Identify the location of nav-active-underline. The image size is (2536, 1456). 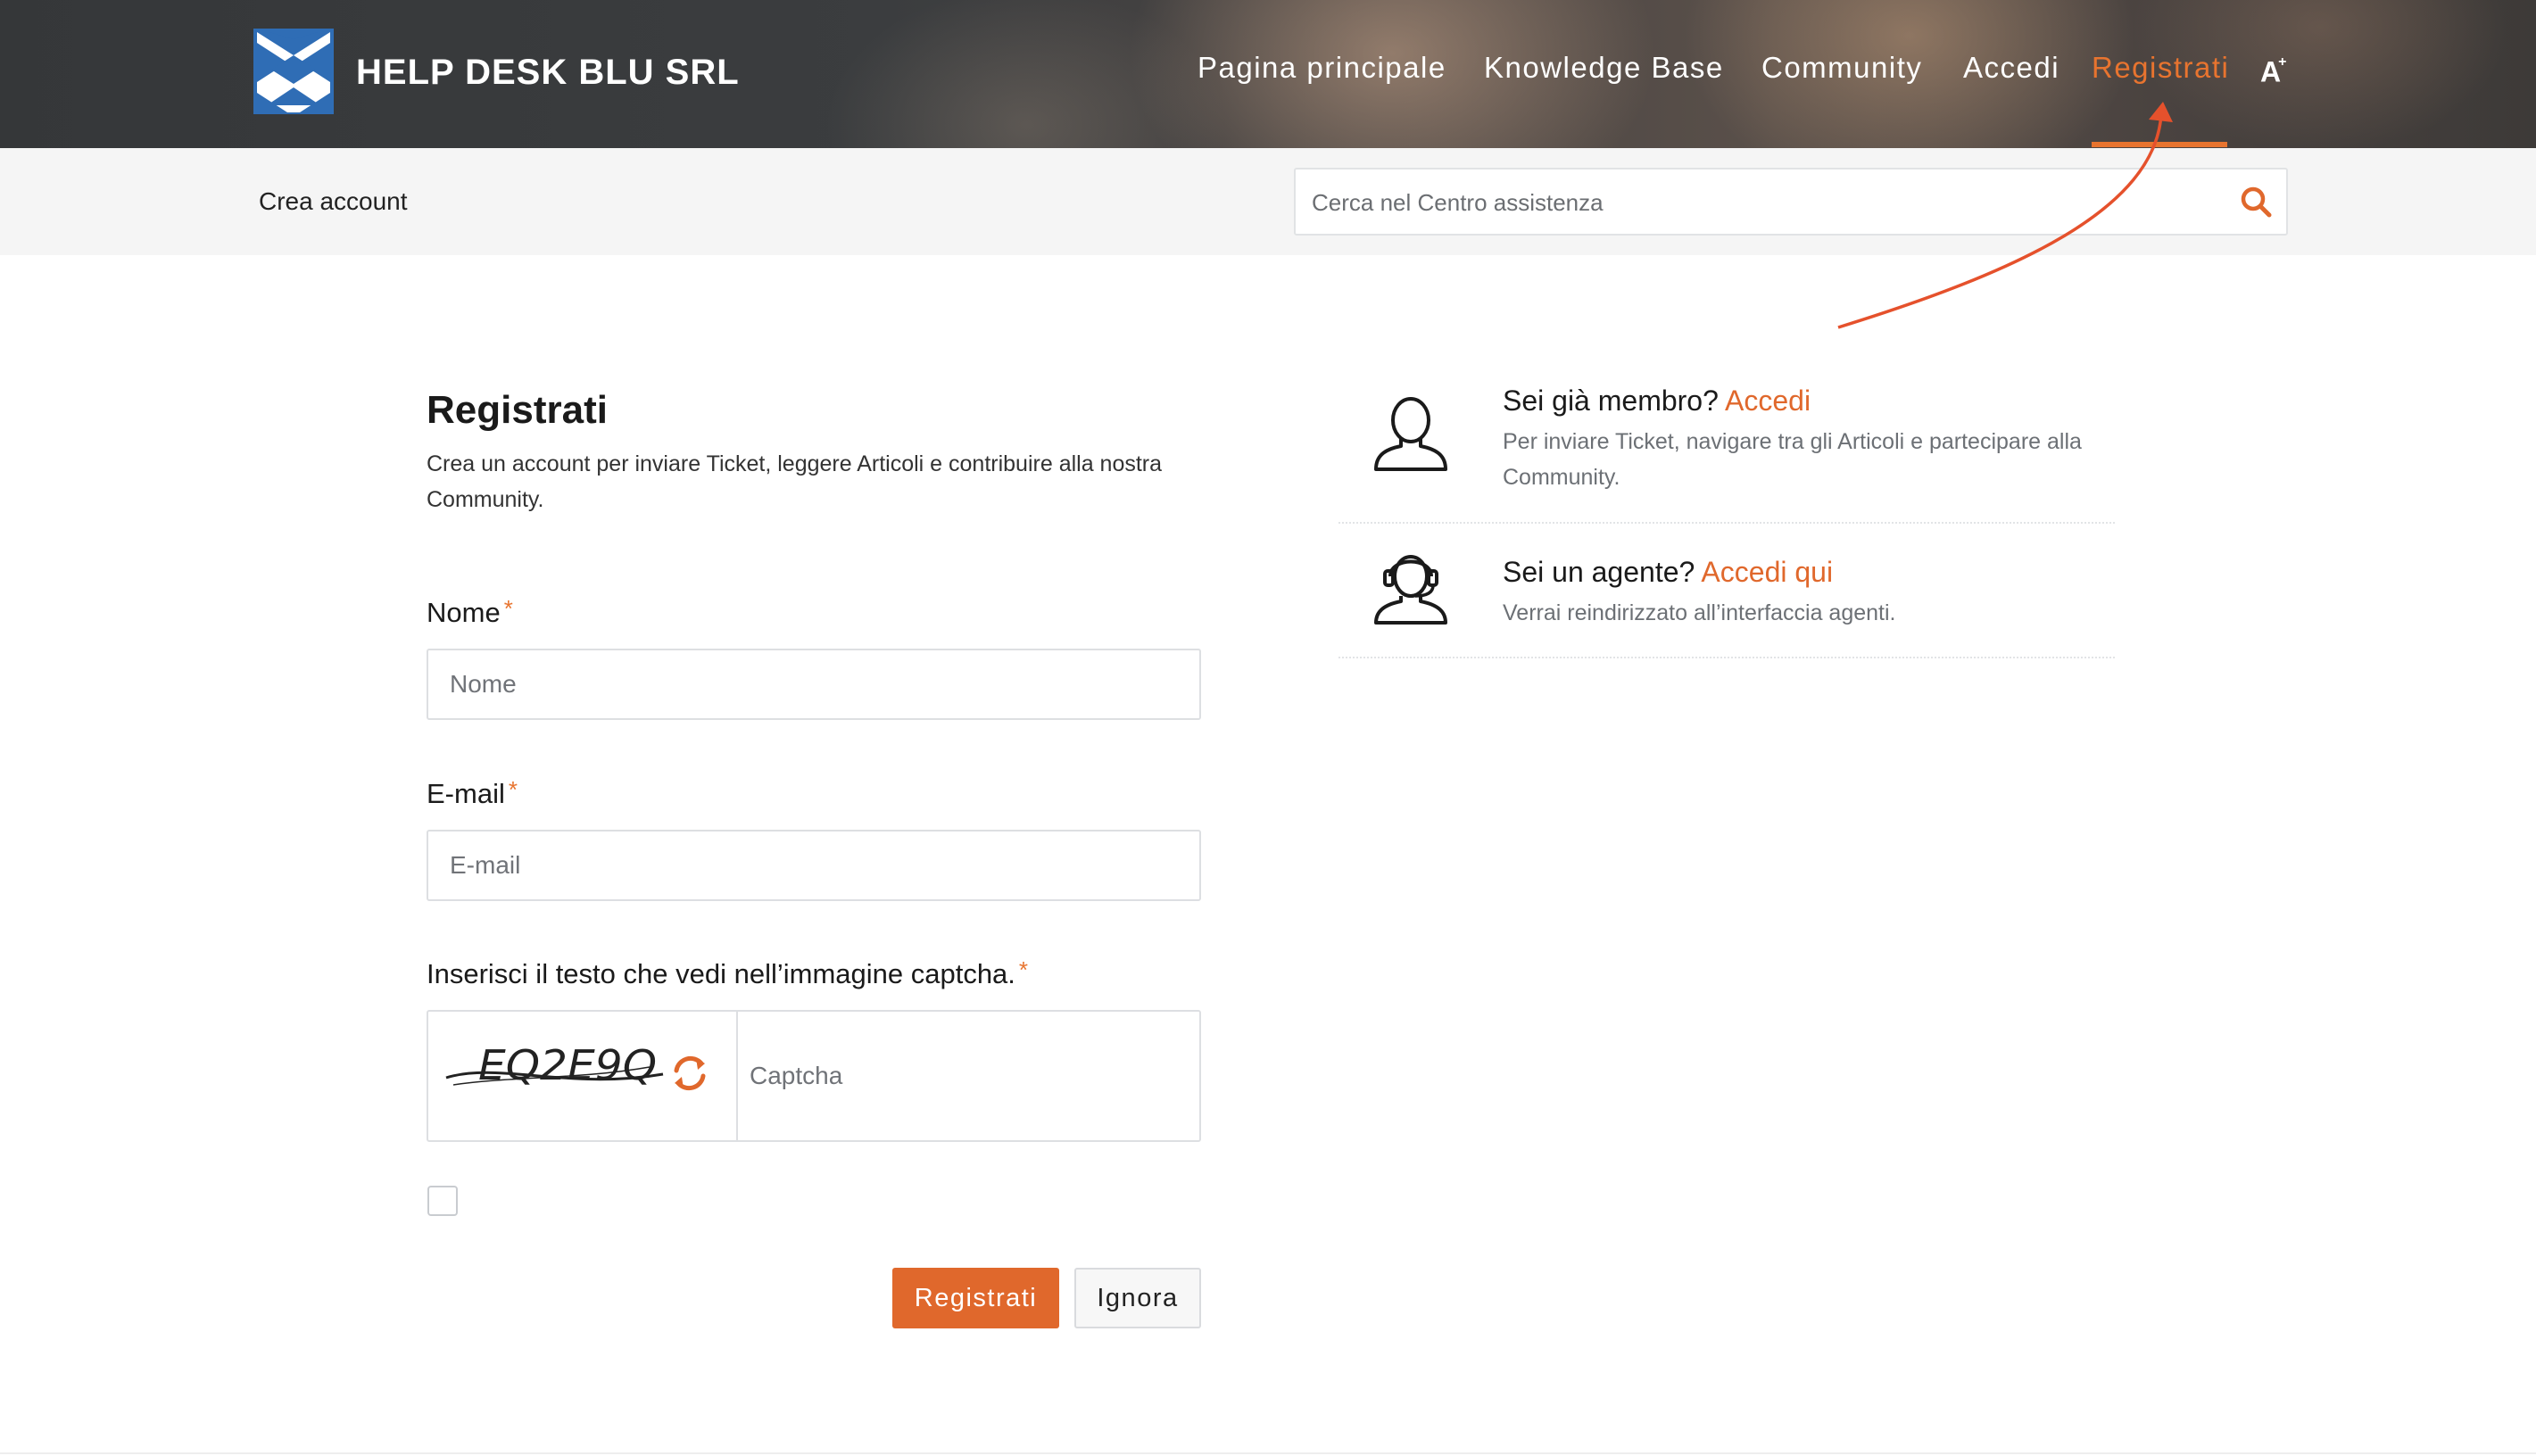
(2159, 144).